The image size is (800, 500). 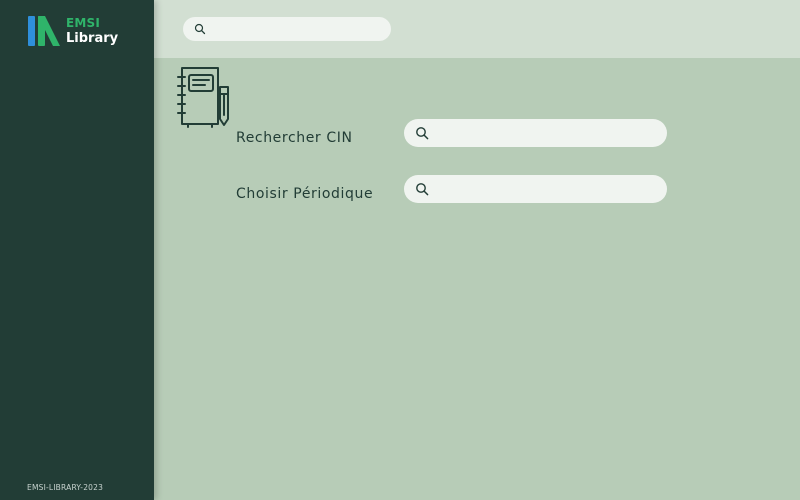 What do you see at coordinates (44, 31) in the screenshot?
I see `library-logo-icon` at bounding box center [44, 31].